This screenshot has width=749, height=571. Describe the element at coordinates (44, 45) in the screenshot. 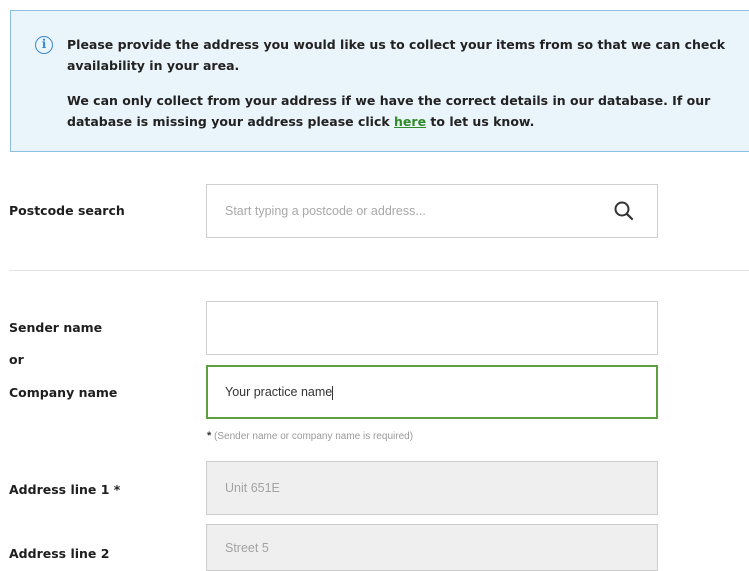

I see `info-circle-icon: i` at that location.